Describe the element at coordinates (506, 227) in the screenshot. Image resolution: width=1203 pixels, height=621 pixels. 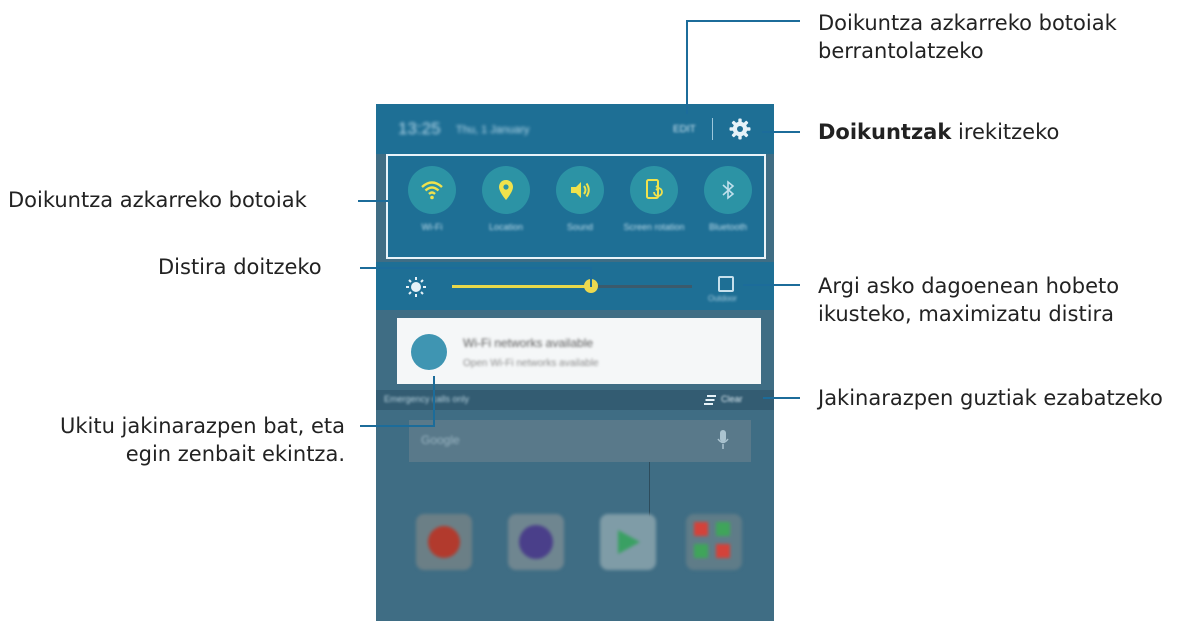
I see `quick-label: Location` at that location.